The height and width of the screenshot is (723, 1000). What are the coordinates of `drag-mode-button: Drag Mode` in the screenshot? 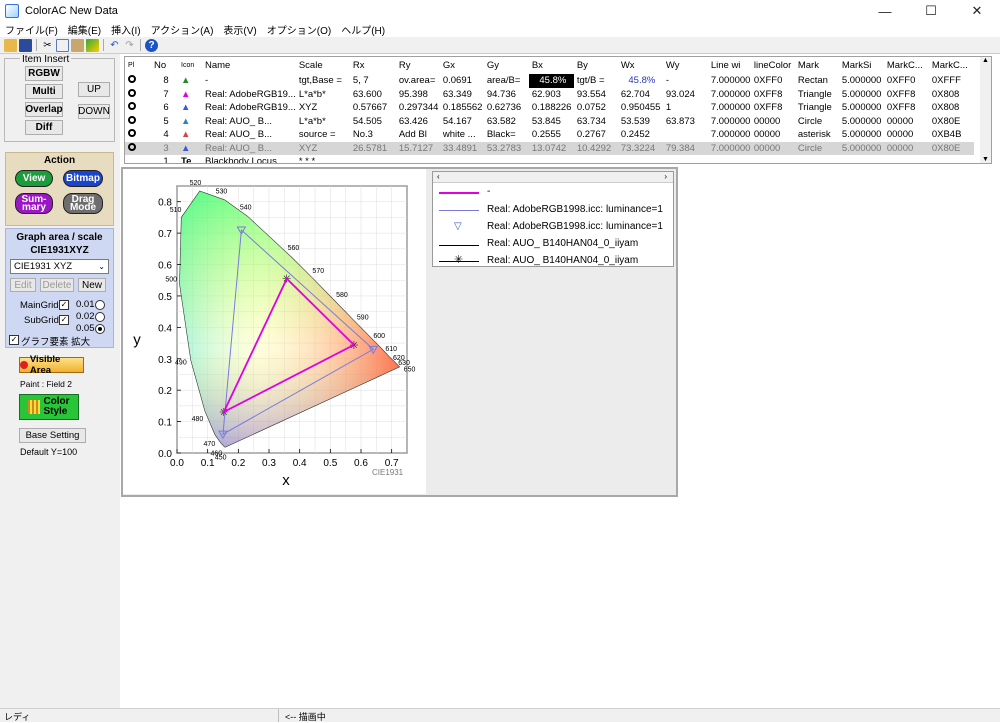 It's located at (83, 203).